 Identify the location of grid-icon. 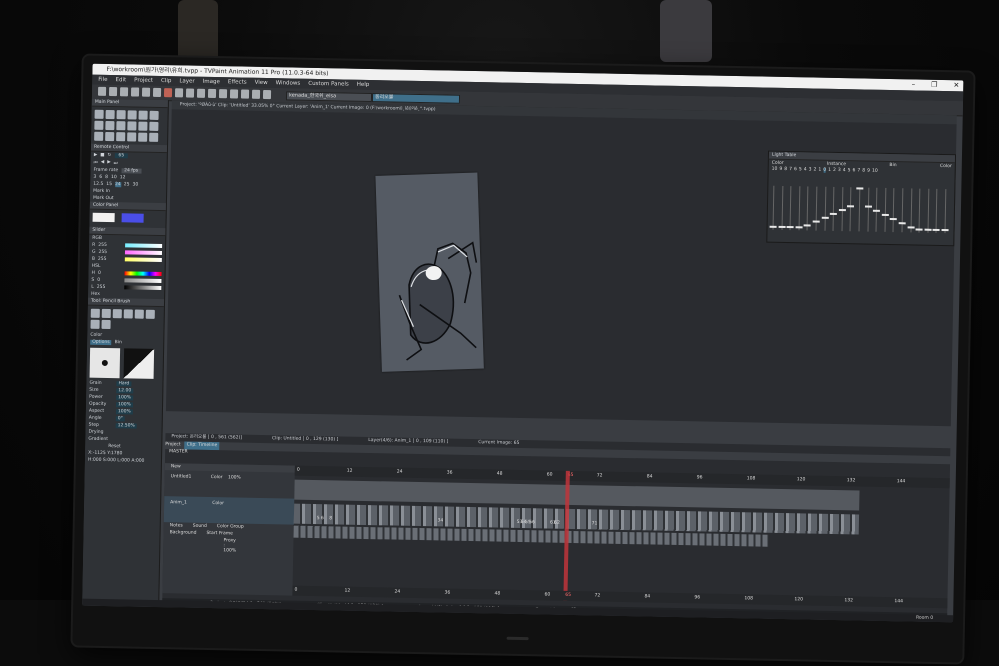
(212, 93).